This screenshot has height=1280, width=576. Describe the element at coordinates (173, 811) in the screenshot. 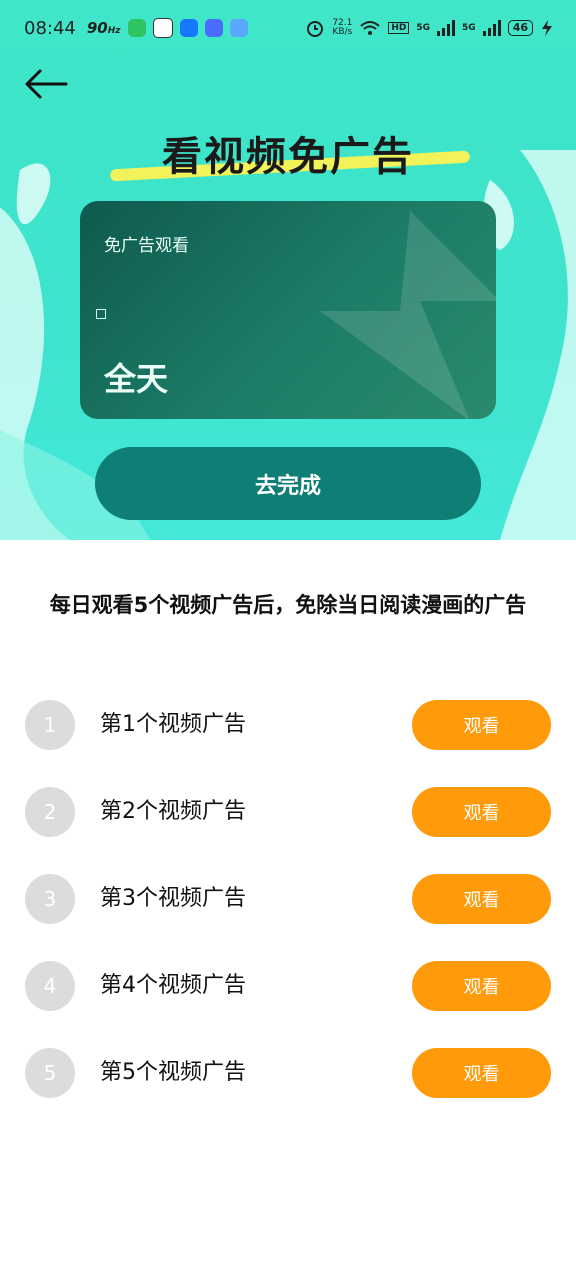

I see `task-label: 第2个视频广告` at that location.